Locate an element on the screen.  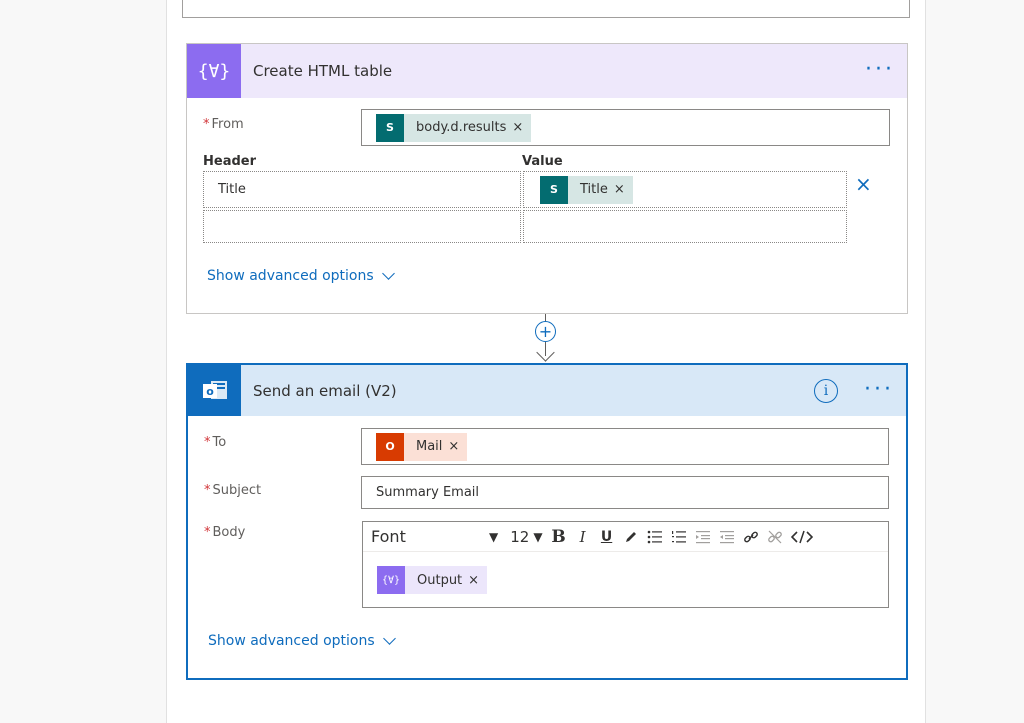
outlook-icon: o is located at coordinates (214, 390).